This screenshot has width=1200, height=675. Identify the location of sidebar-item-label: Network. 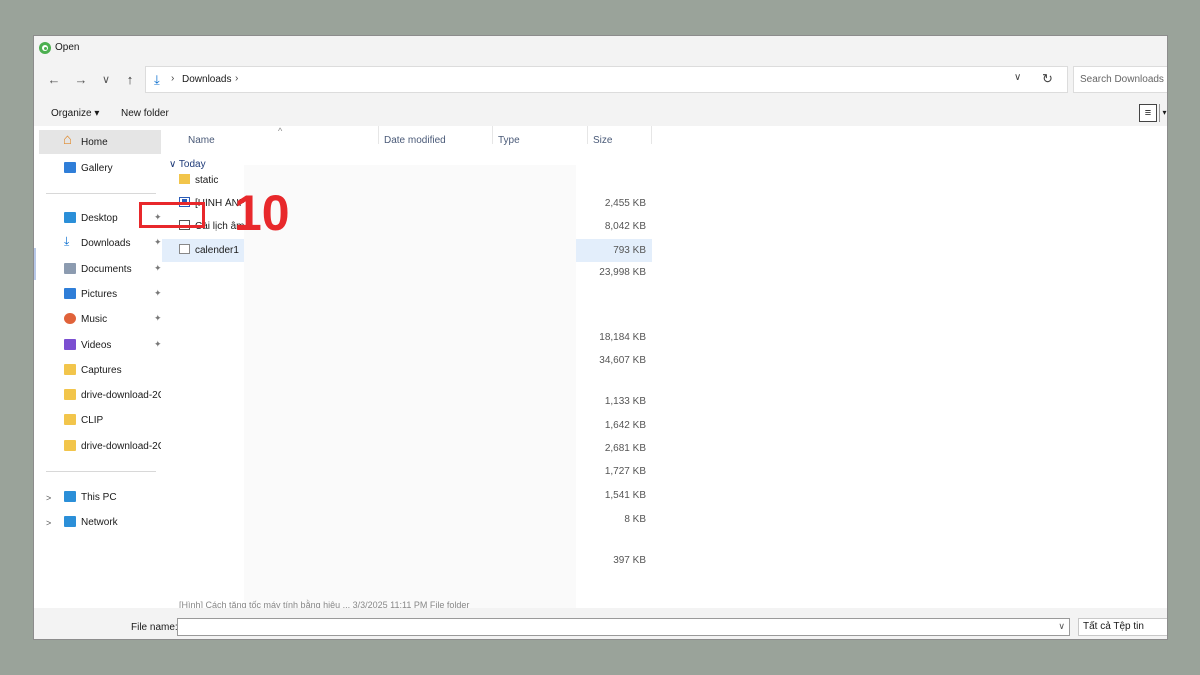
(99, 522).